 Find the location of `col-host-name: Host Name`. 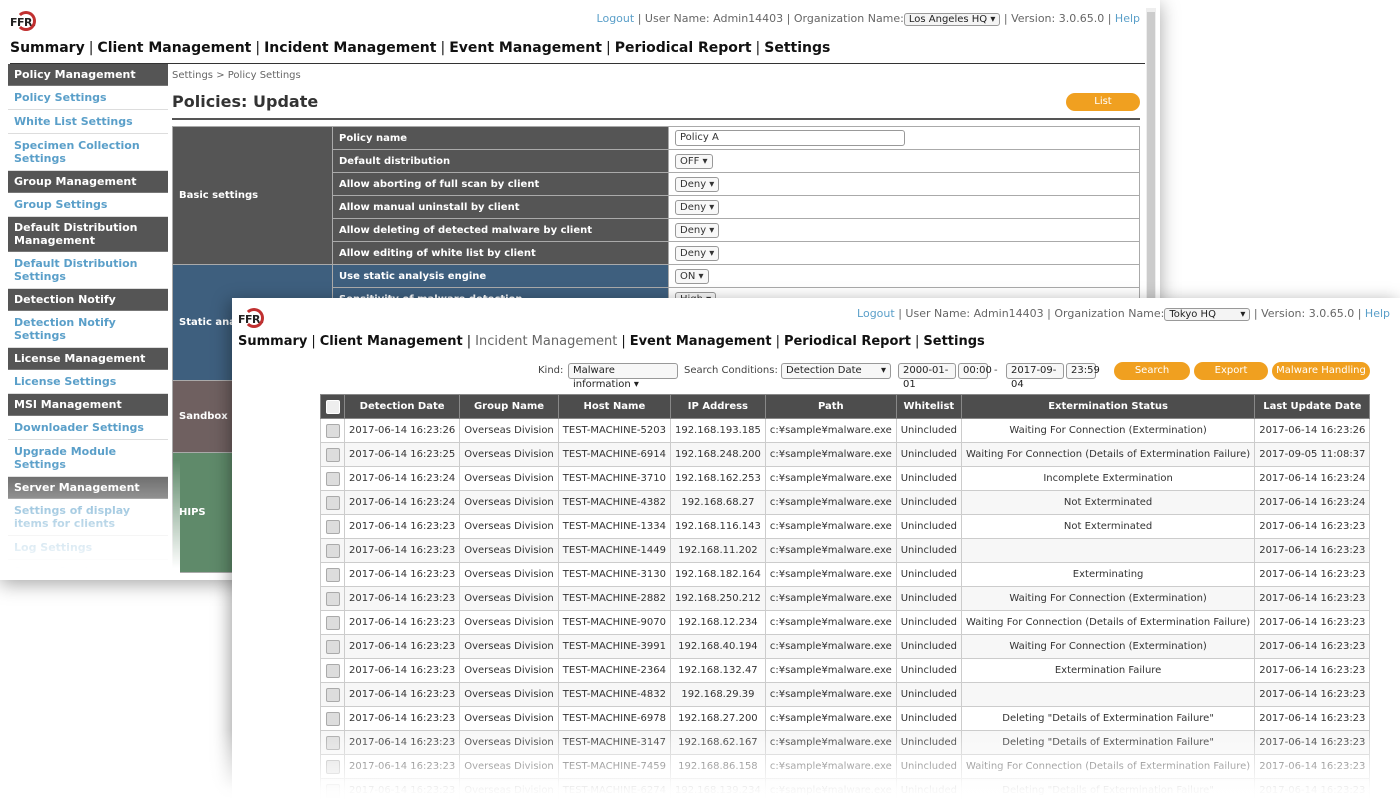

col-host-name: Host Name is located at coordinates (614, 406).